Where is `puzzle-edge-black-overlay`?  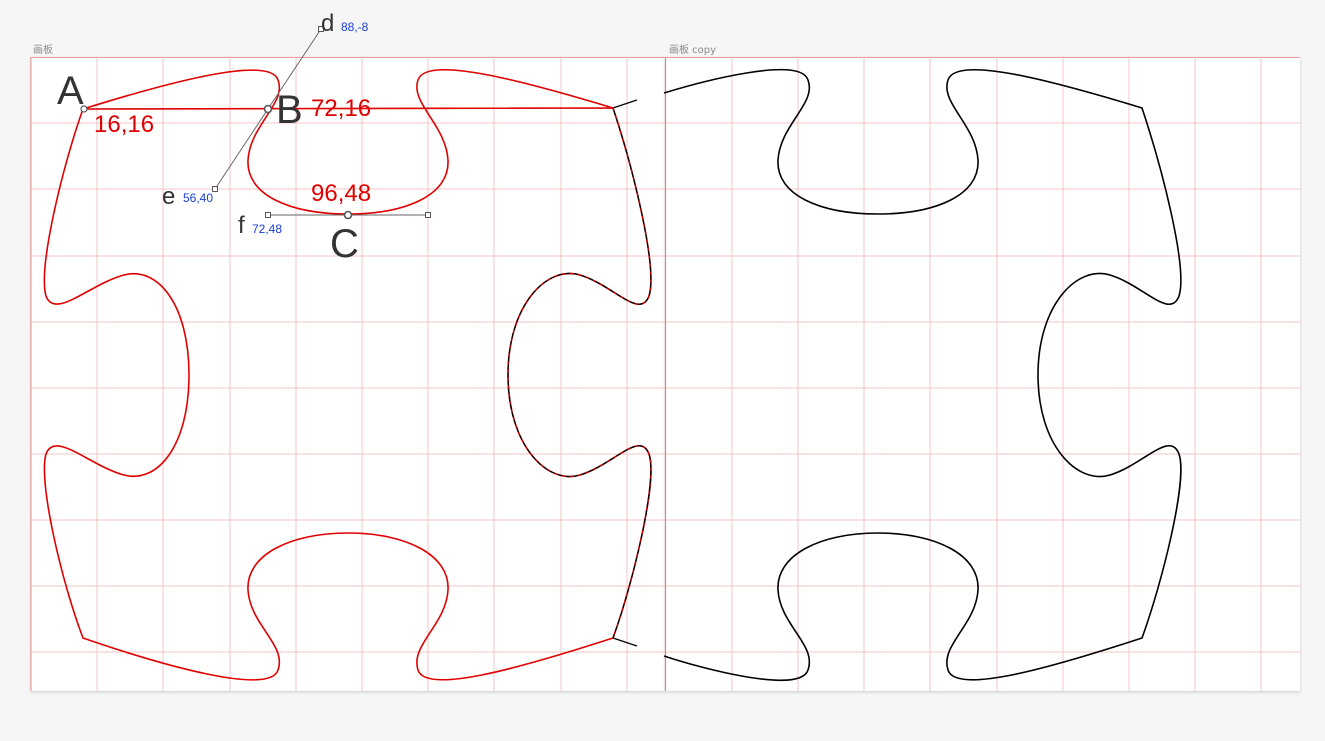 puzzle-edge-black-overlay is located at coordinates (579, 373).